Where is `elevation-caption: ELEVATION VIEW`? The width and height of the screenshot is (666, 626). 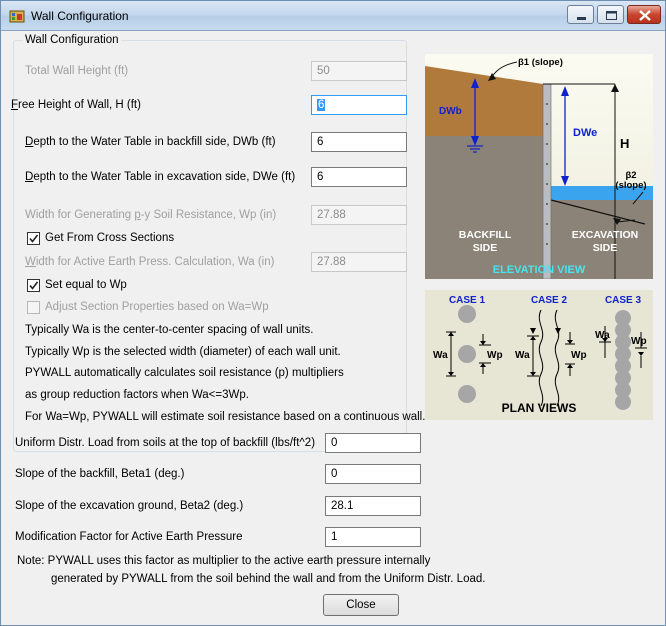
elevation-caption: ELEVATION VIEW is located at coordinates (539, 270).